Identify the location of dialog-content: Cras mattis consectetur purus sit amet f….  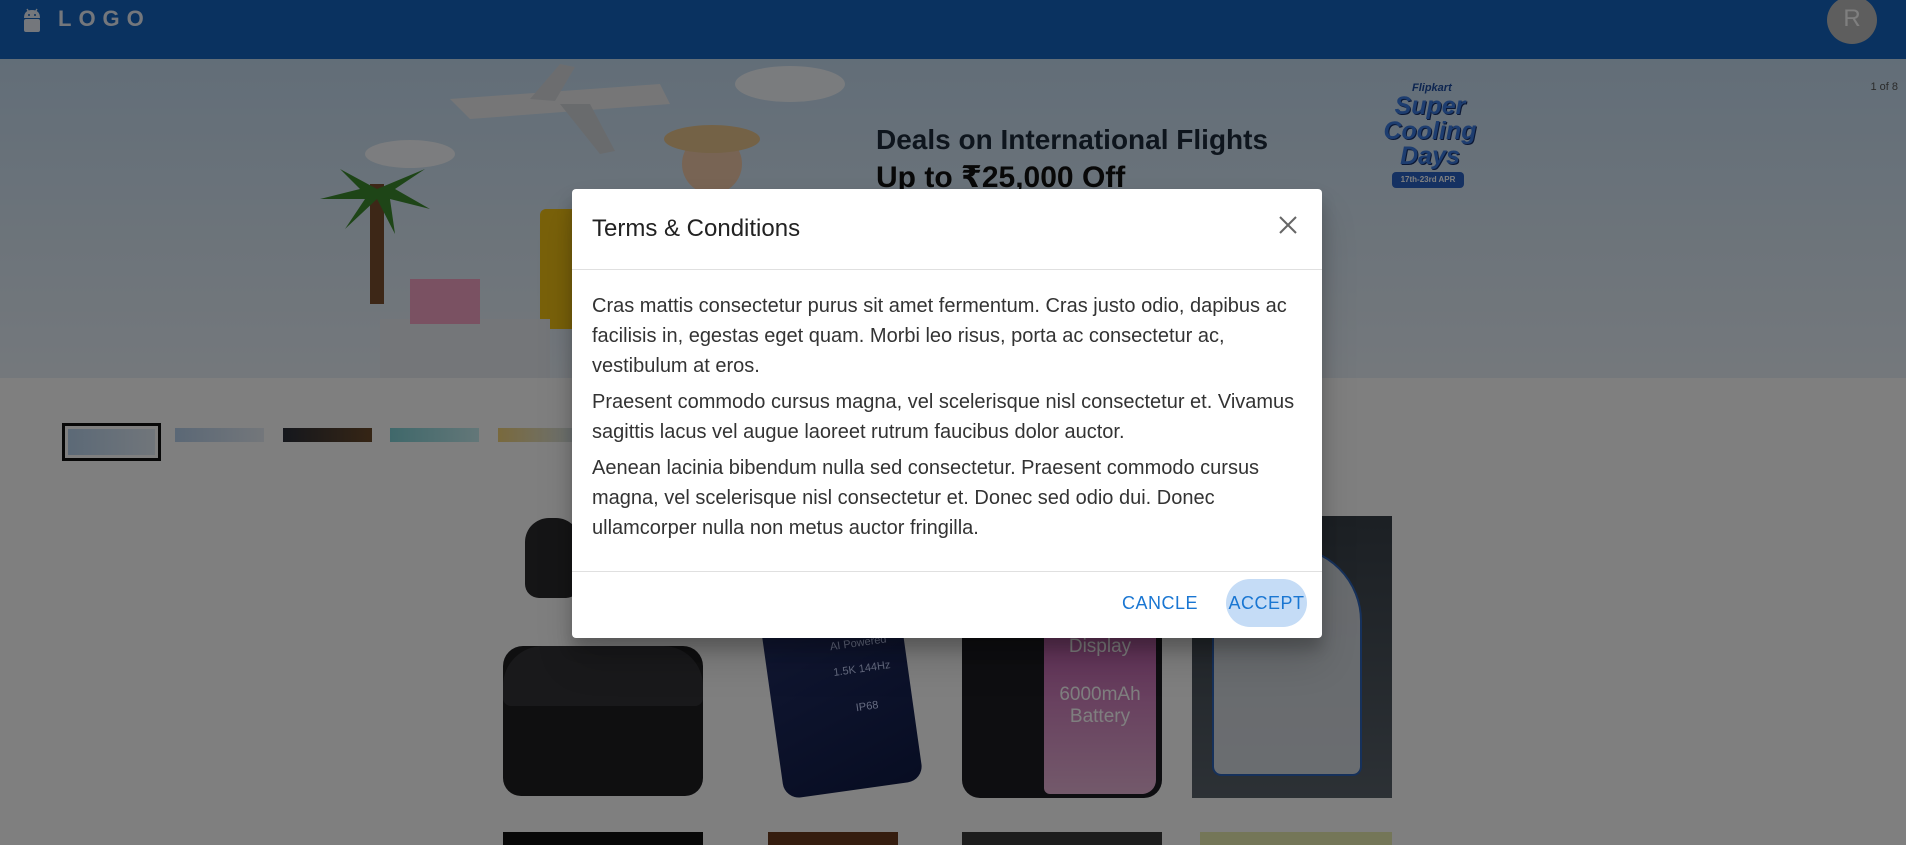
(949, 420).